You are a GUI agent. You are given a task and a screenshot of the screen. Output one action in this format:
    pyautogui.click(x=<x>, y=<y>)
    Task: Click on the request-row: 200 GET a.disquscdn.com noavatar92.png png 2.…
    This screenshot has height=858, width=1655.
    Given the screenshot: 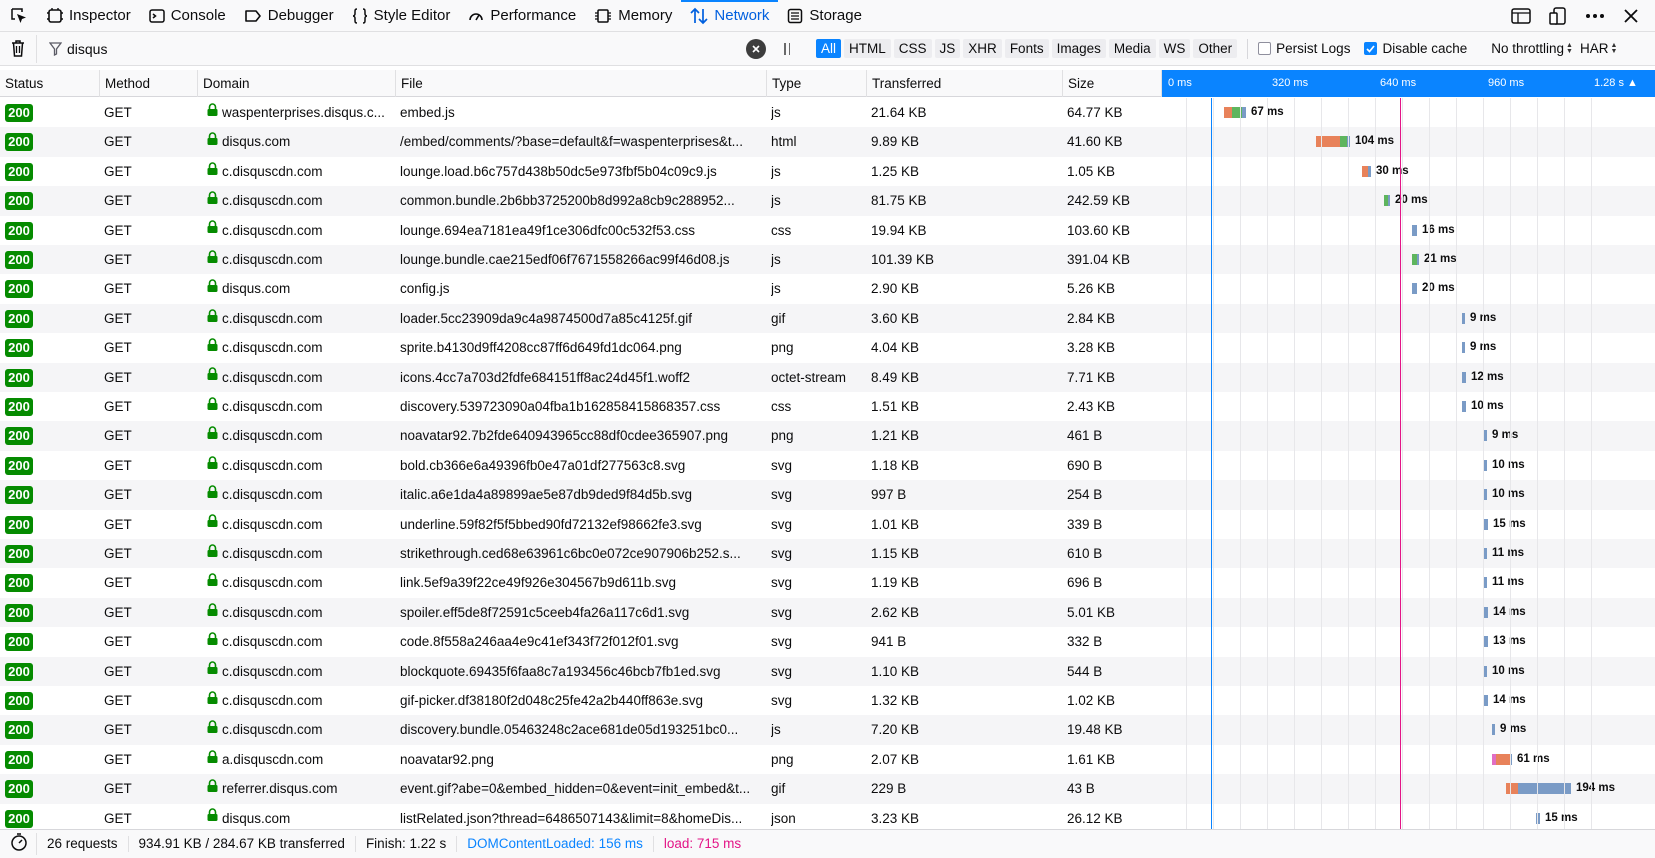 What is the action you would take?
    pyautogui.click(x=827, y=759)
    